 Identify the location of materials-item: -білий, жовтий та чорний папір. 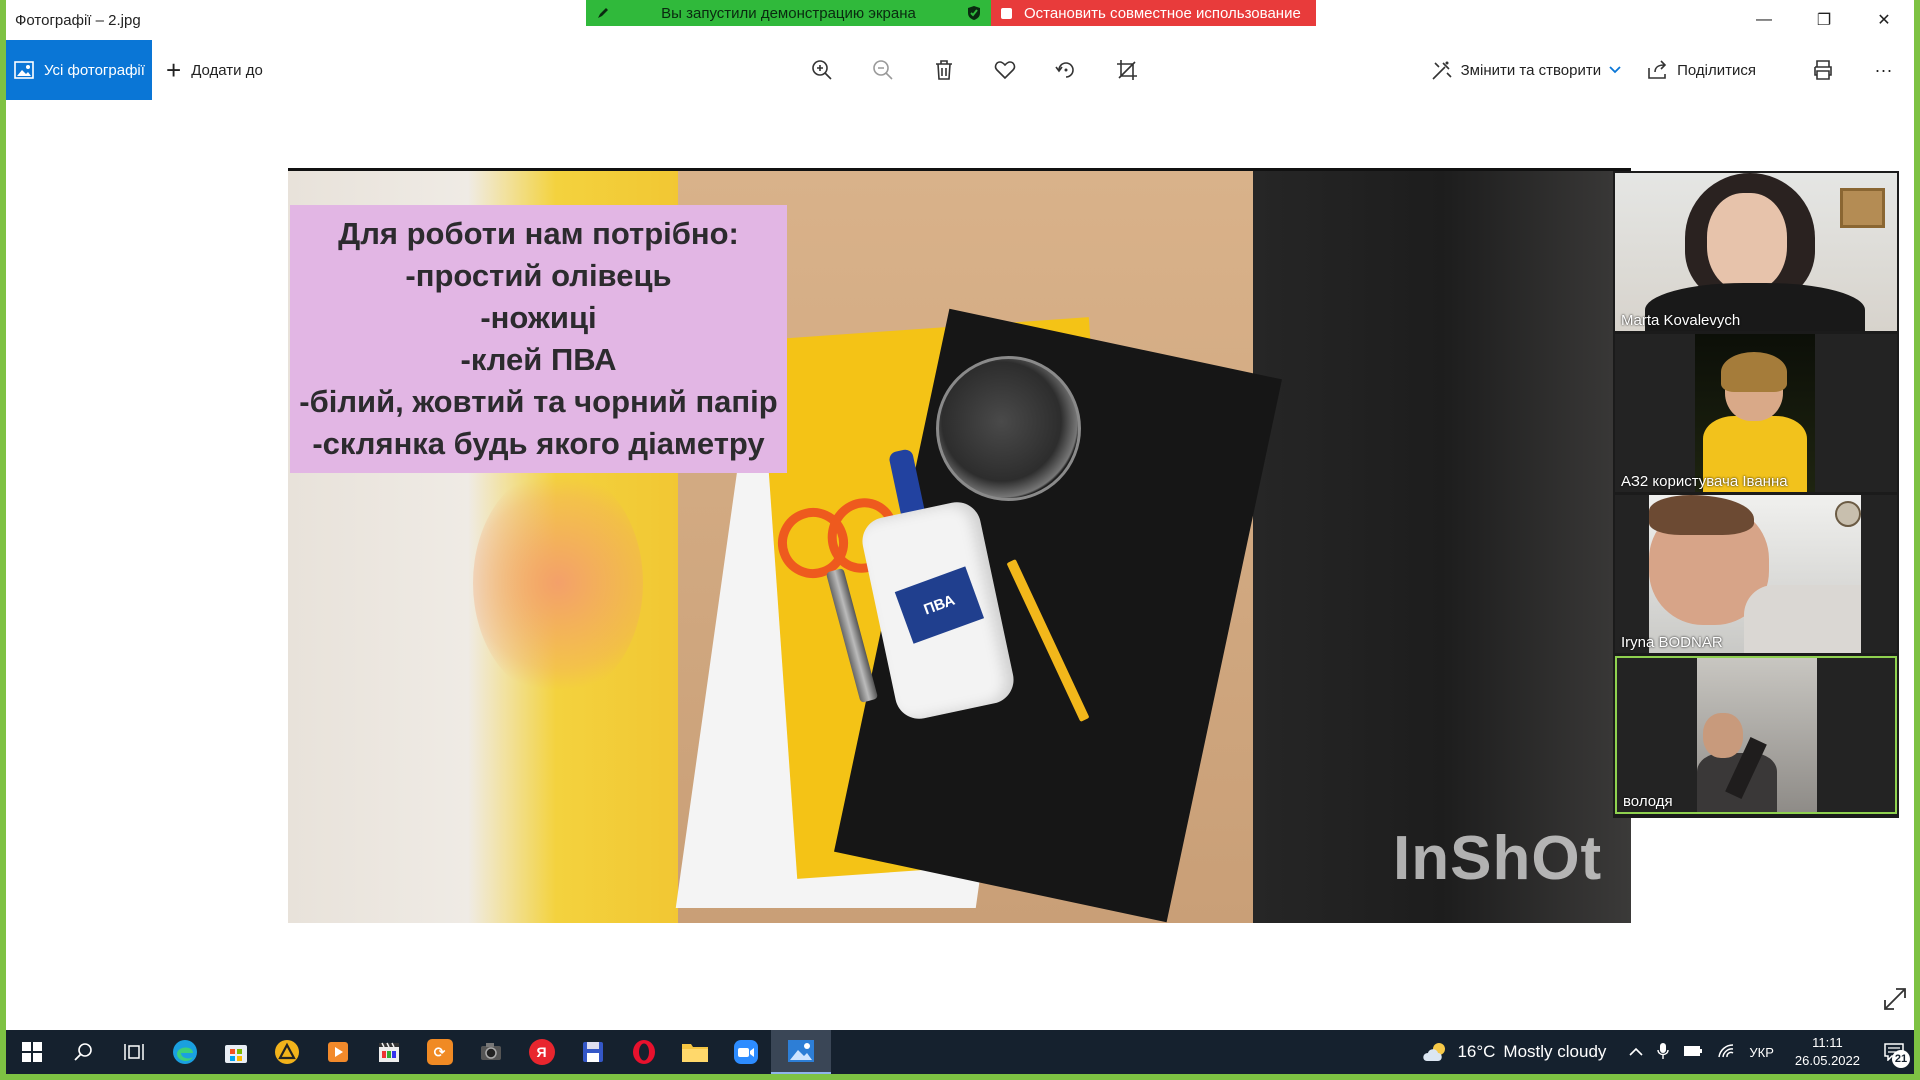
(538, 401).